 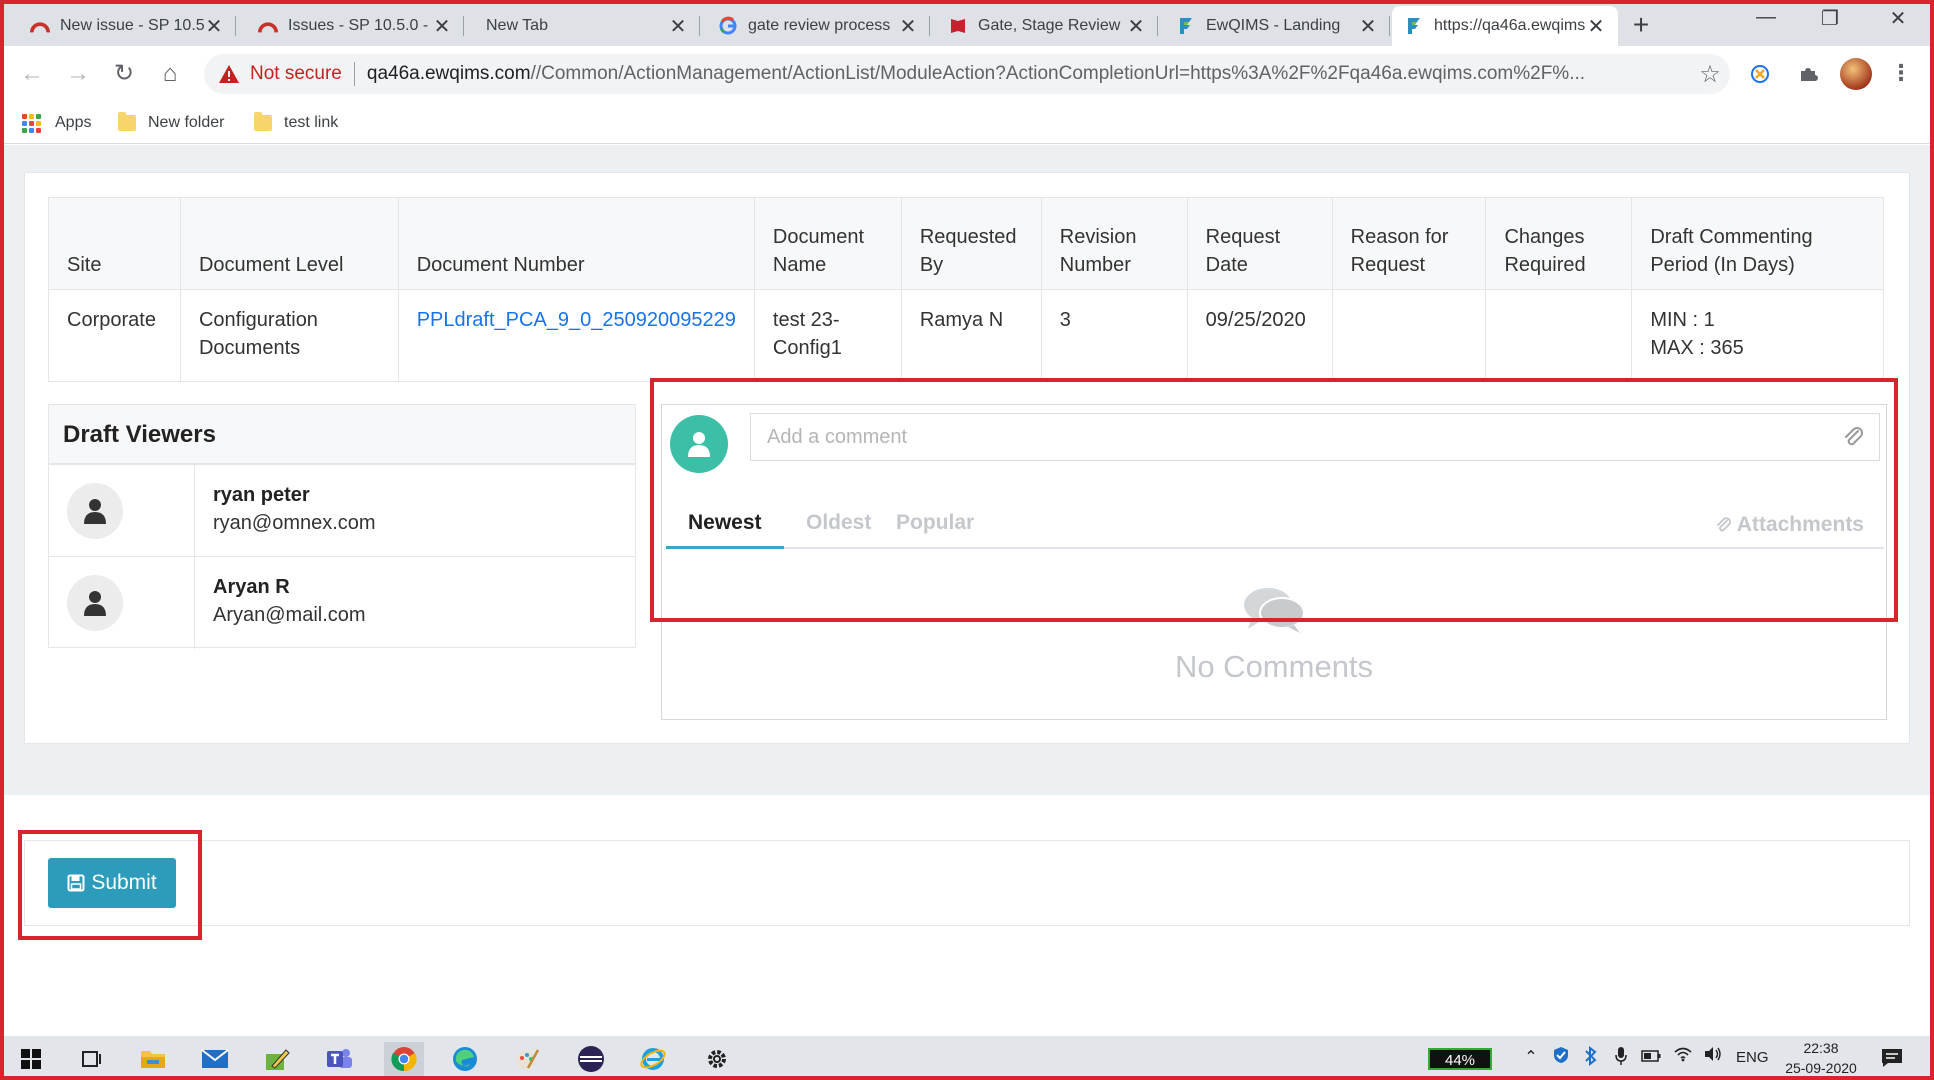 I want to click on google-icon, so click(x=728, y=26).